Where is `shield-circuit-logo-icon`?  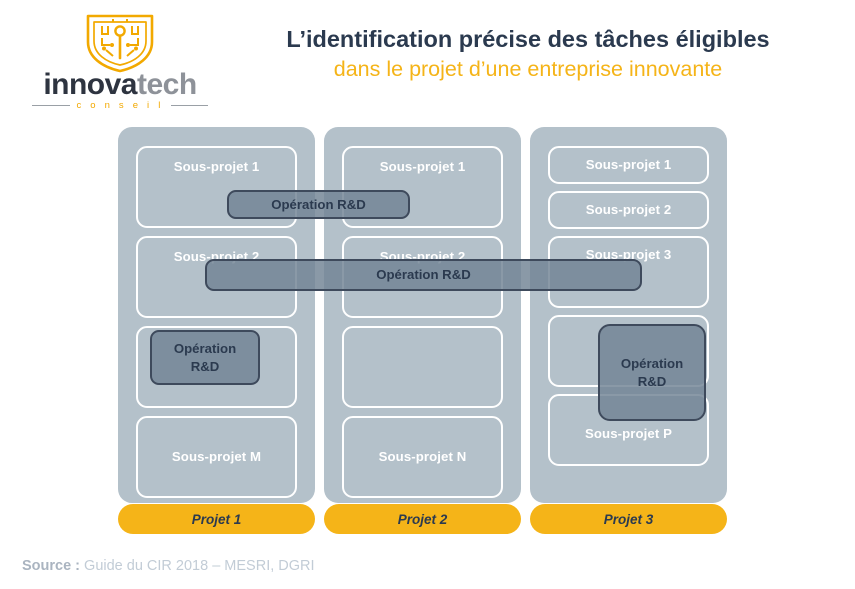
shield-circuit-logo-icon is located at coordinates (120, 43).